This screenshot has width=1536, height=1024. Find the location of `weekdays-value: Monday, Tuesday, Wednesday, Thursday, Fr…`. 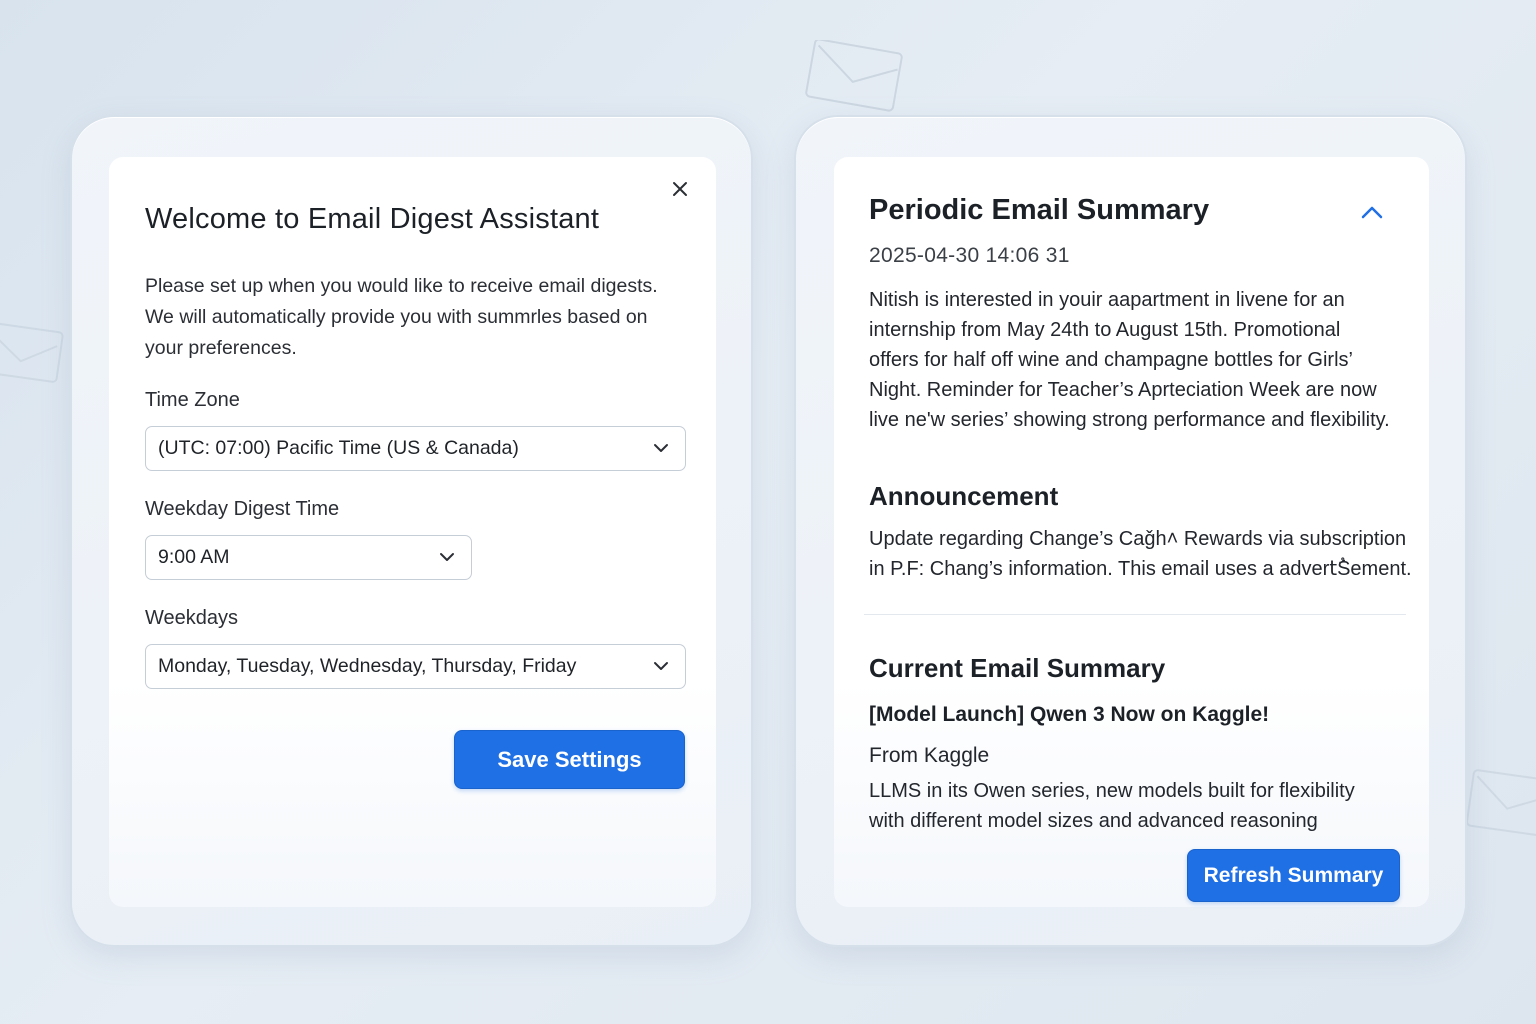

weekdays-value: Monday, Tuesday, Wednesday, Thursday, Fr… is located at coordinates (367, 666).